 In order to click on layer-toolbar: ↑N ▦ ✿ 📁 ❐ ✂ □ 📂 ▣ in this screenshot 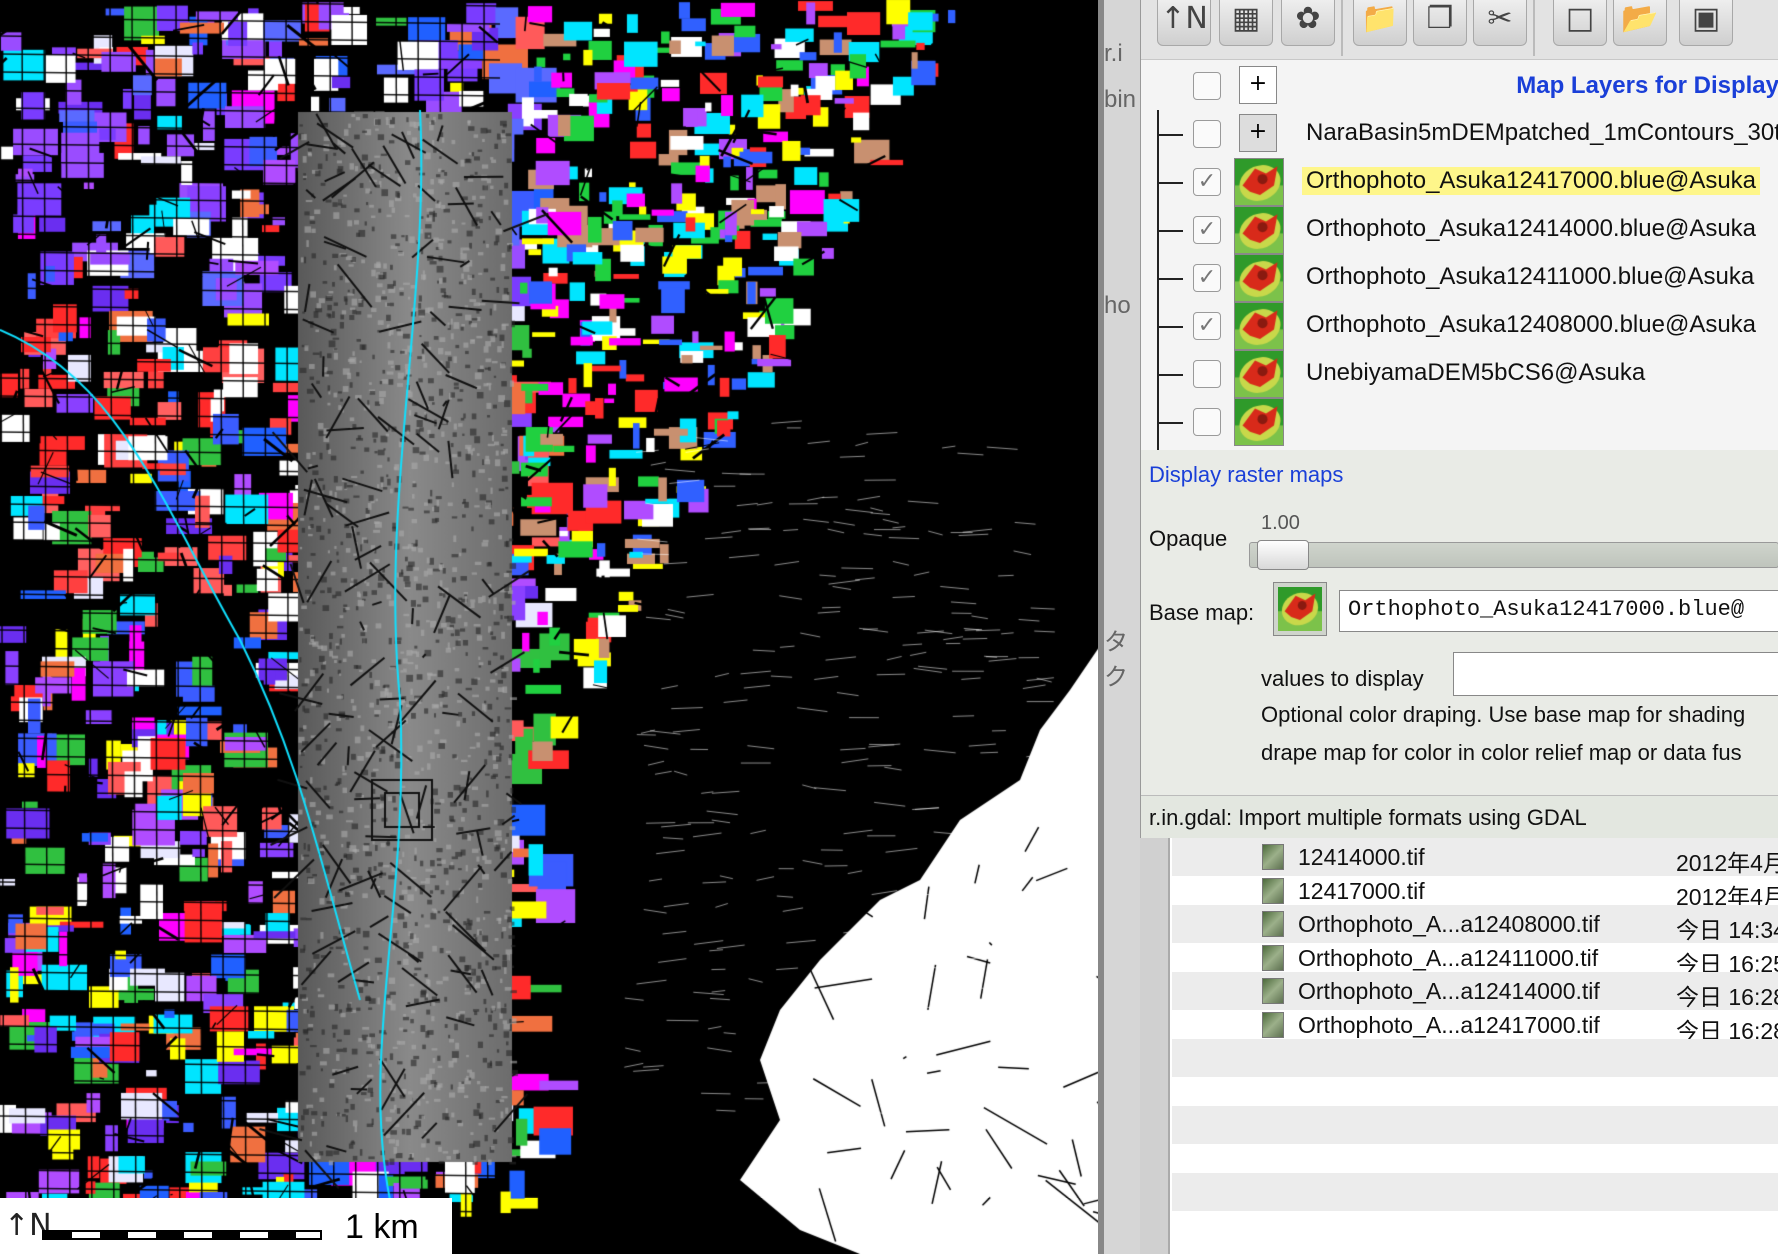, I will do `click(1459, 30)`.